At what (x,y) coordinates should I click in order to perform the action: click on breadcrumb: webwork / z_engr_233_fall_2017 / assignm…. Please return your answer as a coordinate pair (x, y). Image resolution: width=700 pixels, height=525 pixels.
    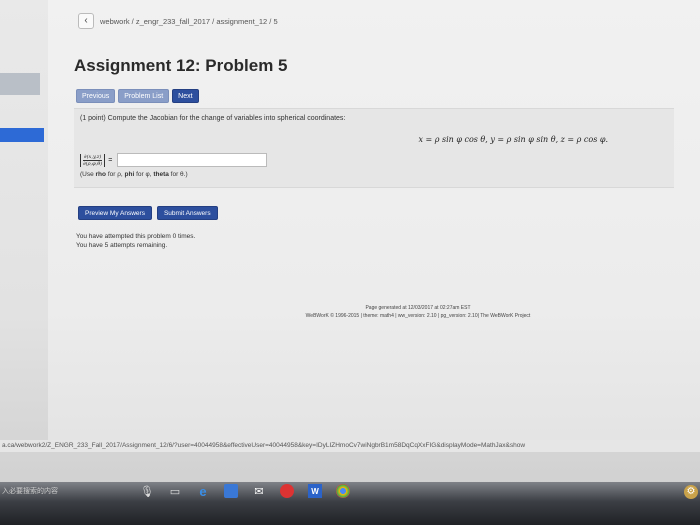
    Looking at the image, I should click on (189, 21).